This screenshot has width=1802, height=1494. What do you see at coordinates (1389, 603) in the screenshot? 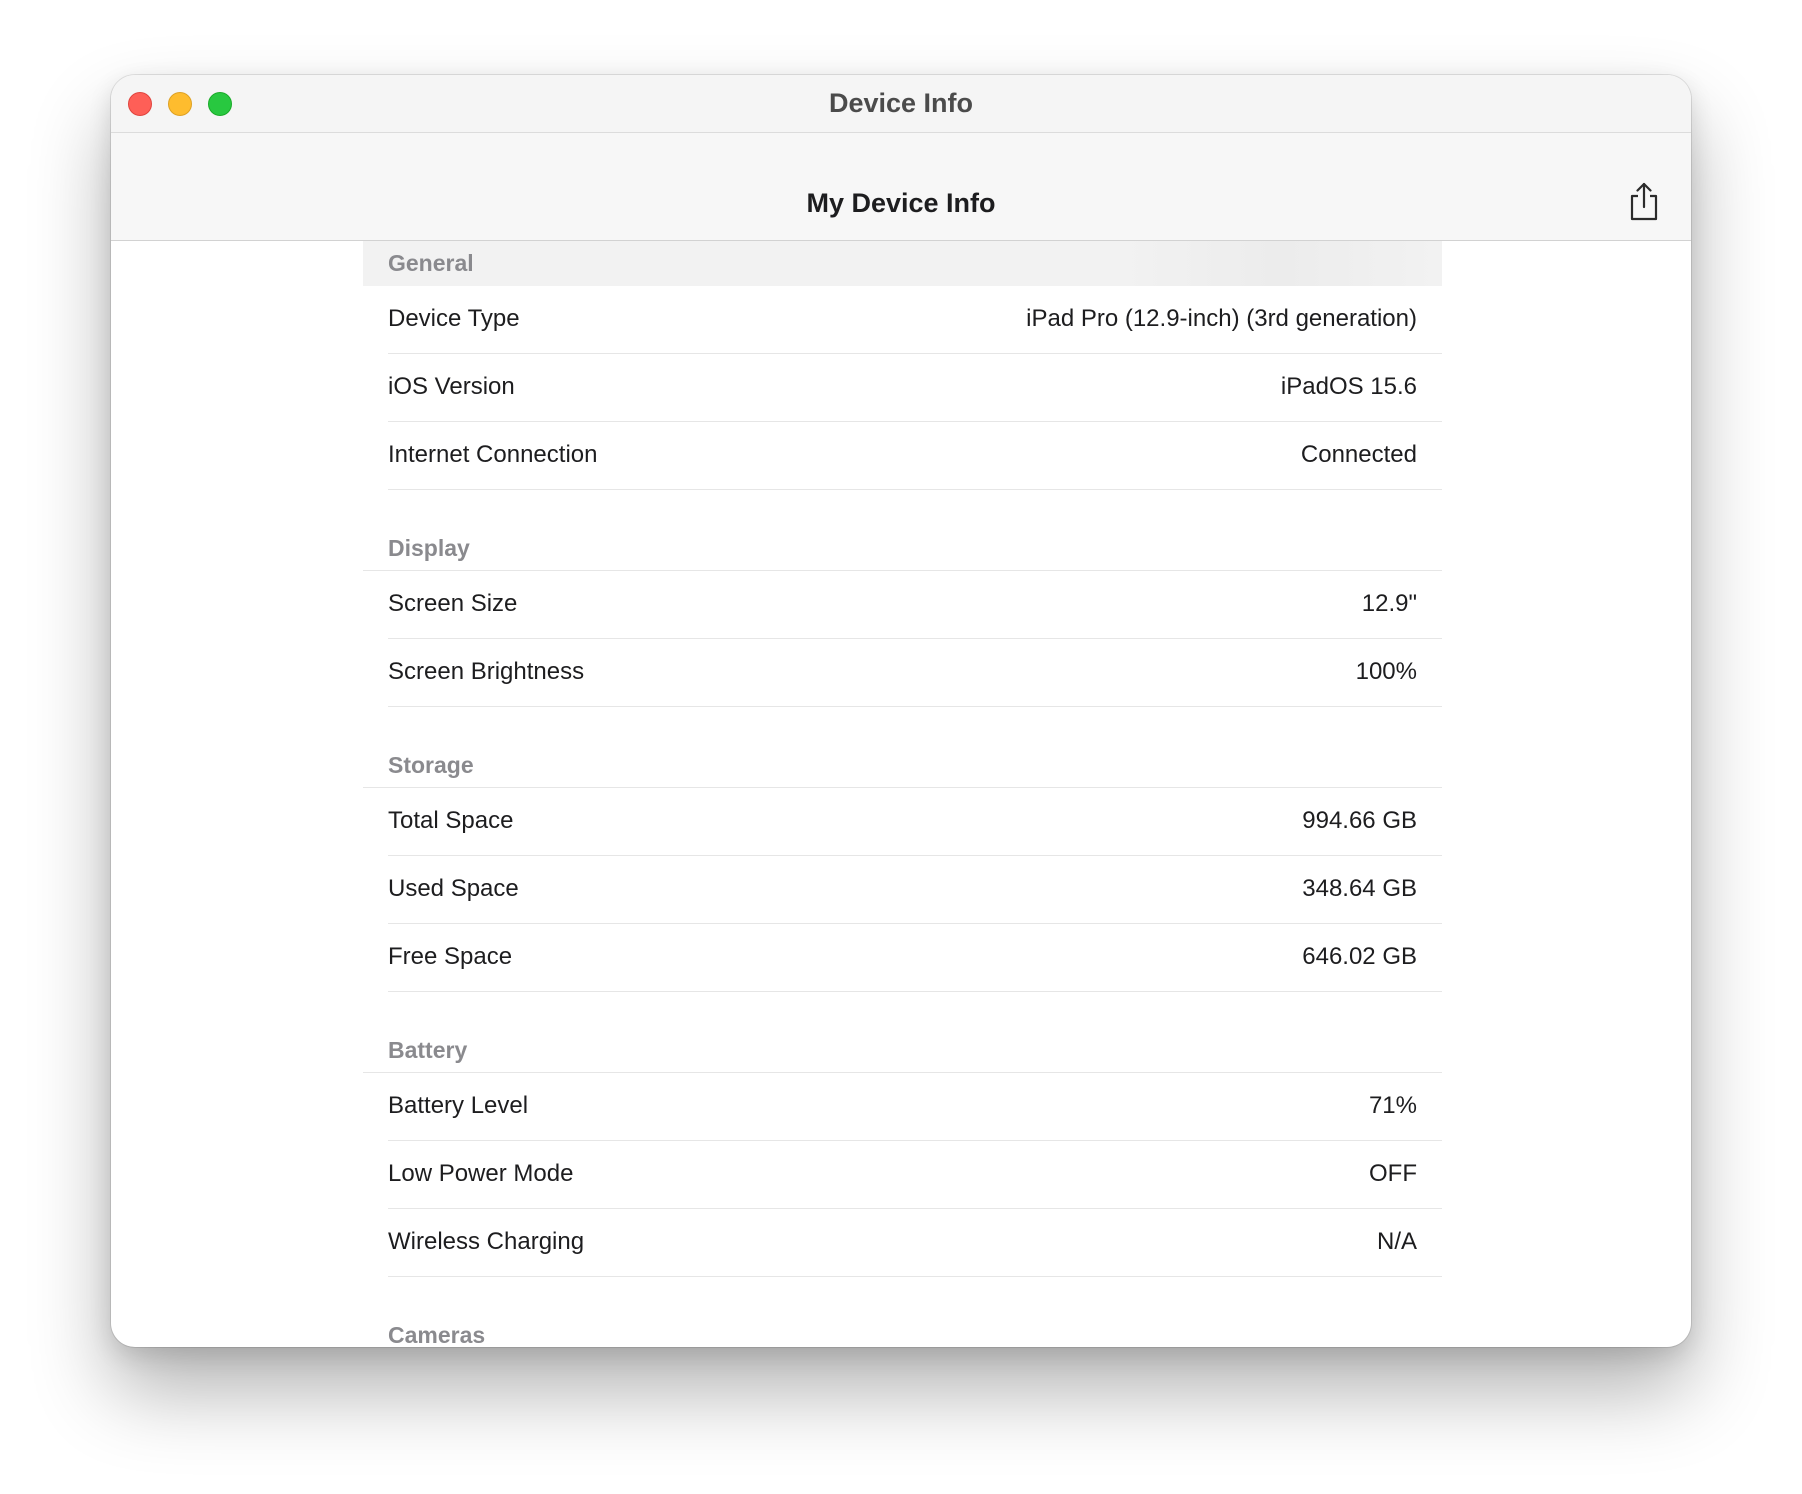
I see `row-value: 12.9"` at bounding box center [1389, 603].